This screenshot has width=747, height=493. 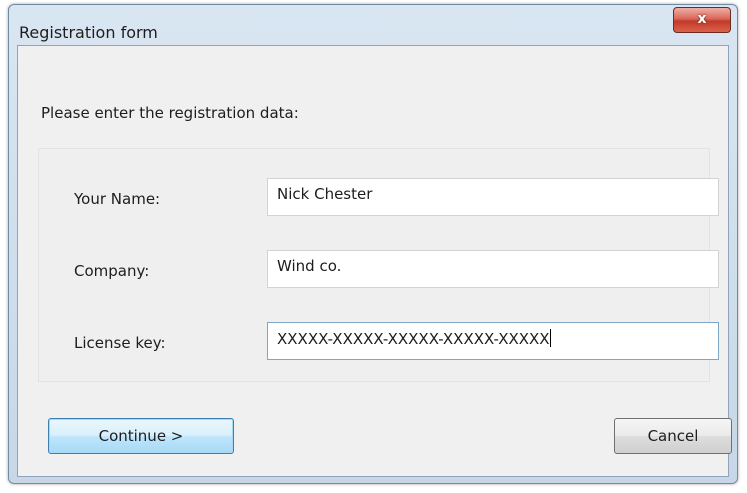 What do you see at coordinates (120, 343) in the screenshot?
I see `license-key-label: License key:` at bounding box center [120, 343].